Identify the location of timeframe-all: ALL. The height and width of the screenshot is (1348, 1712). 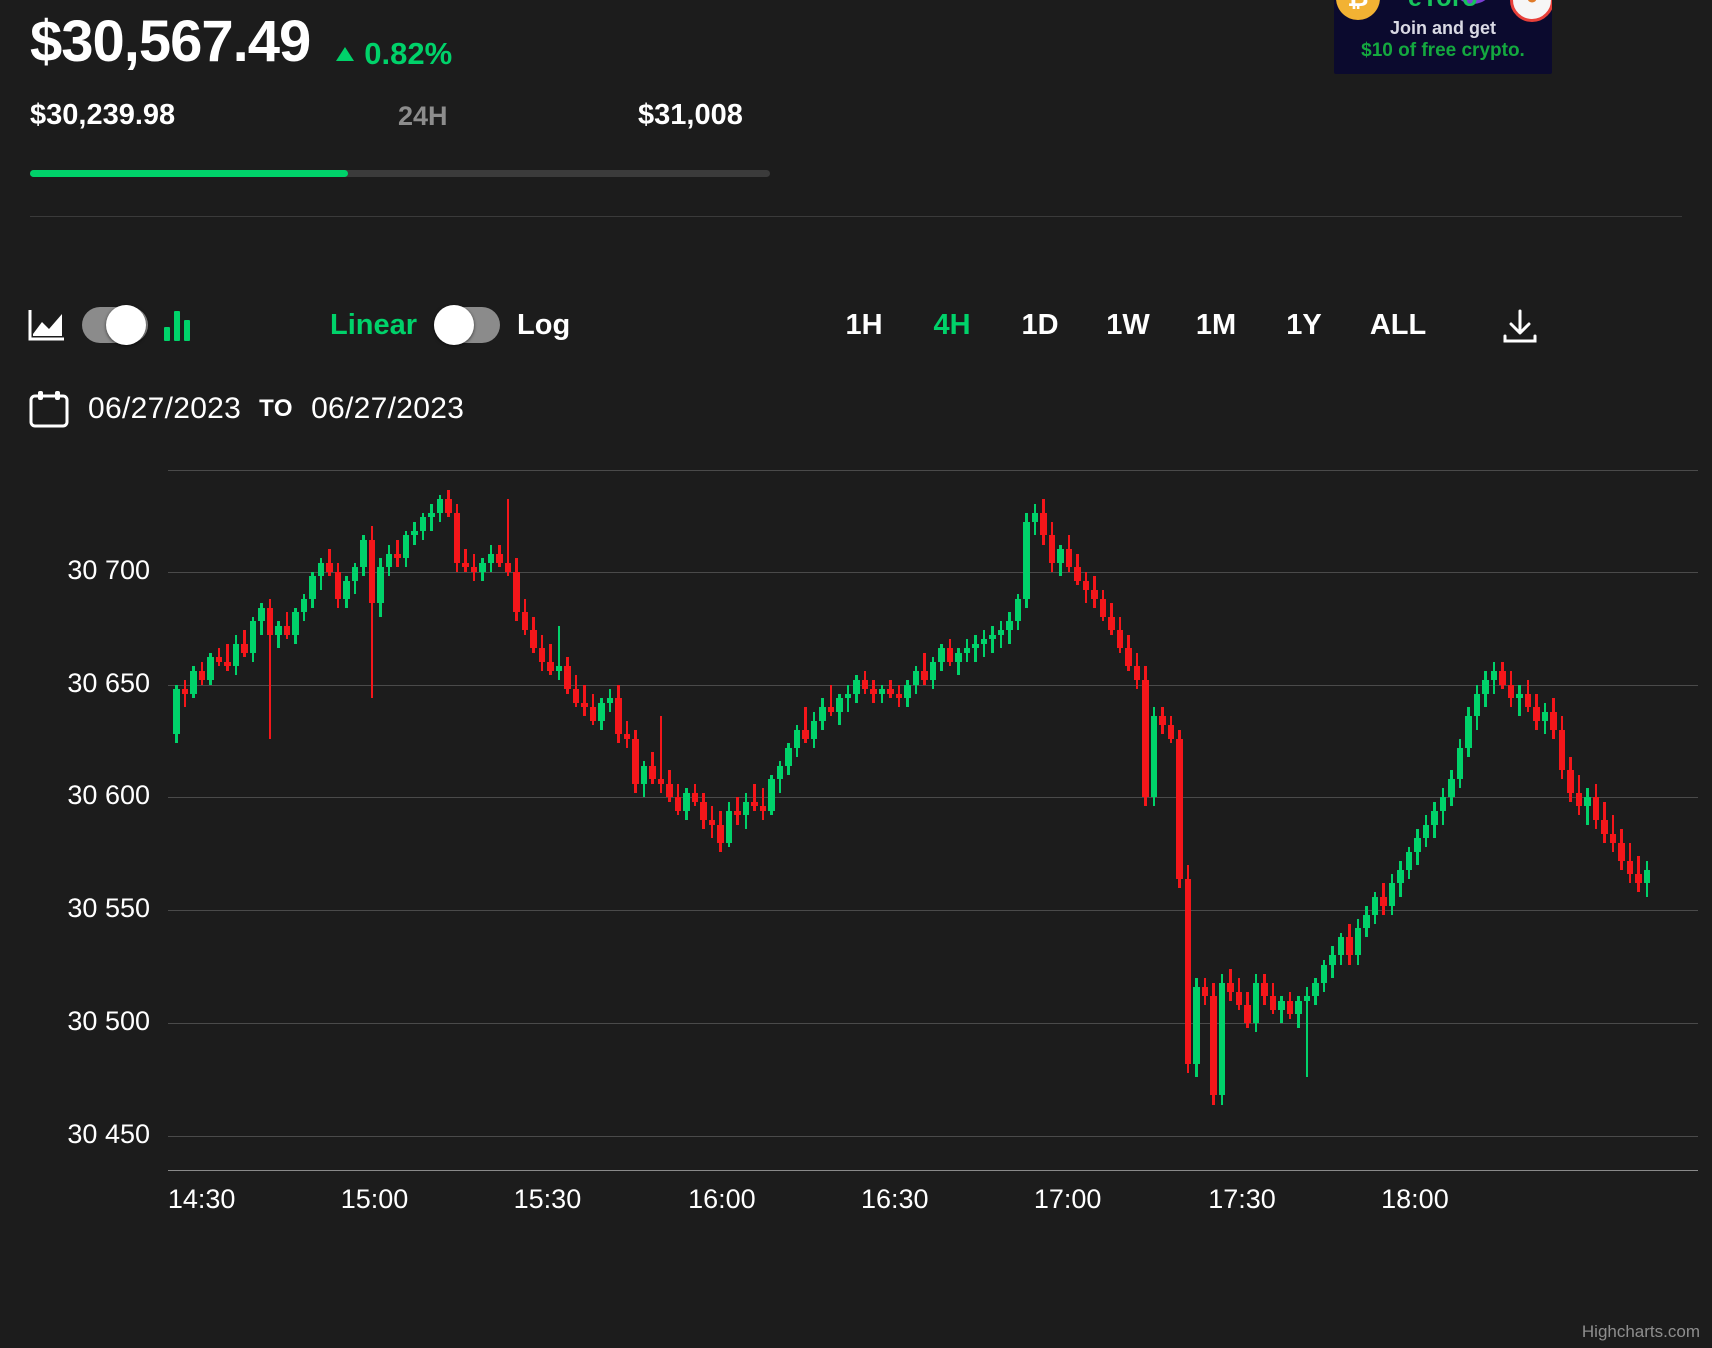
(1398, 325).